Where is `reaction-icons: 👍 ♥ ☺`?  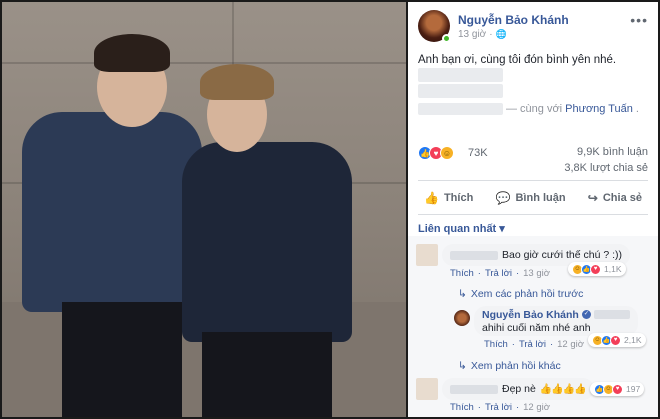
reaction-icons: 👍 ♥ ☺ is located at coordinates (436, 153).